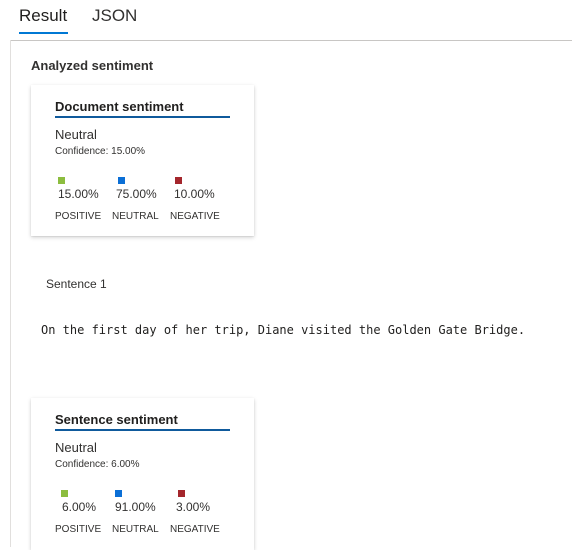  Describe the element at coordinates (119, 106) in the screenshot. I see `card-title: Document sentiment` at that location.